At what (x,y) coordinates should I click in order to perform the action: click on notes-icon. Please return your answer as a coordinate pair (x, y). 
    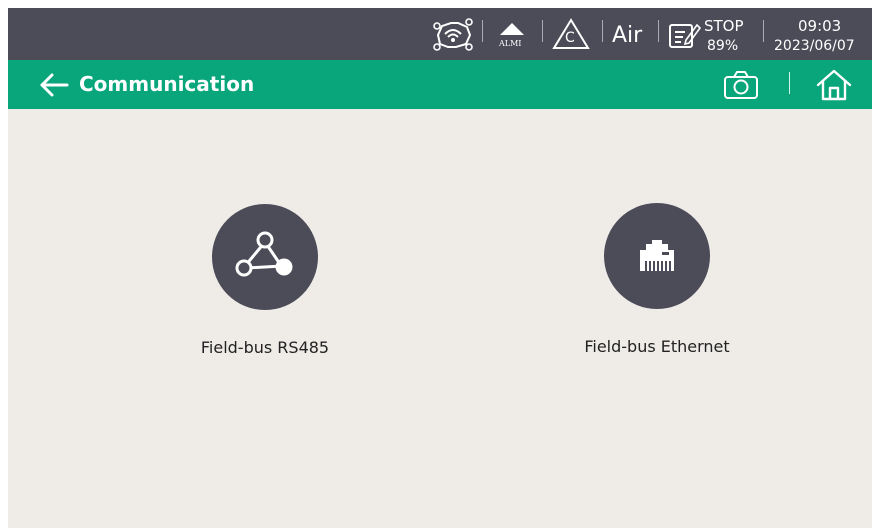
    Looking at the image, I should click on (684, 35).